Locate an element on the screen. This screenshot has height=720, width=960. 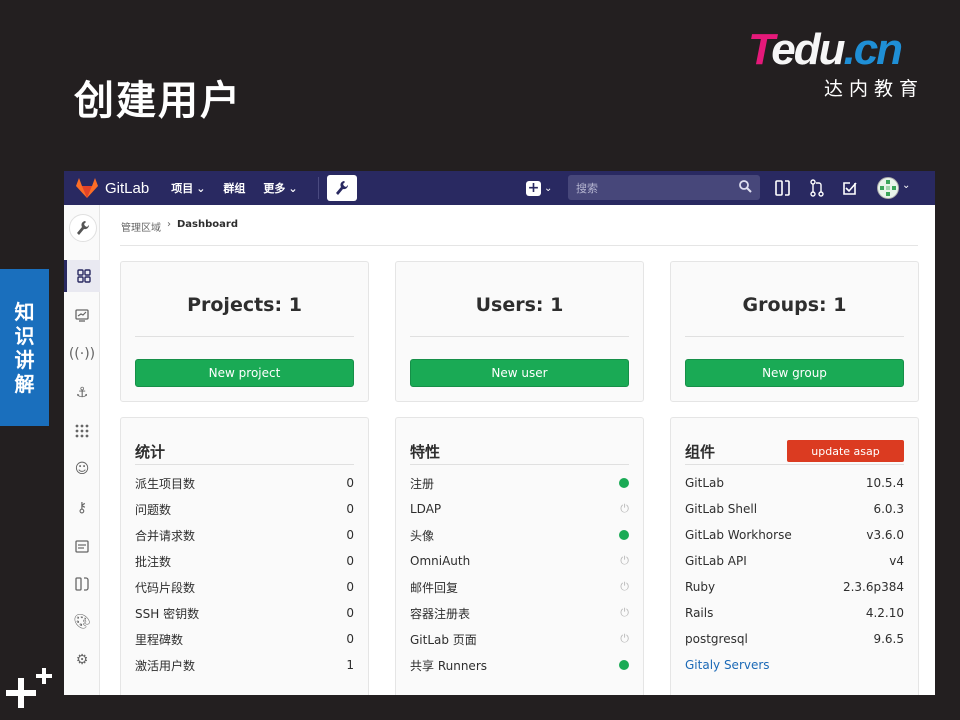
nav-divider is located at coordinates (318, 188).